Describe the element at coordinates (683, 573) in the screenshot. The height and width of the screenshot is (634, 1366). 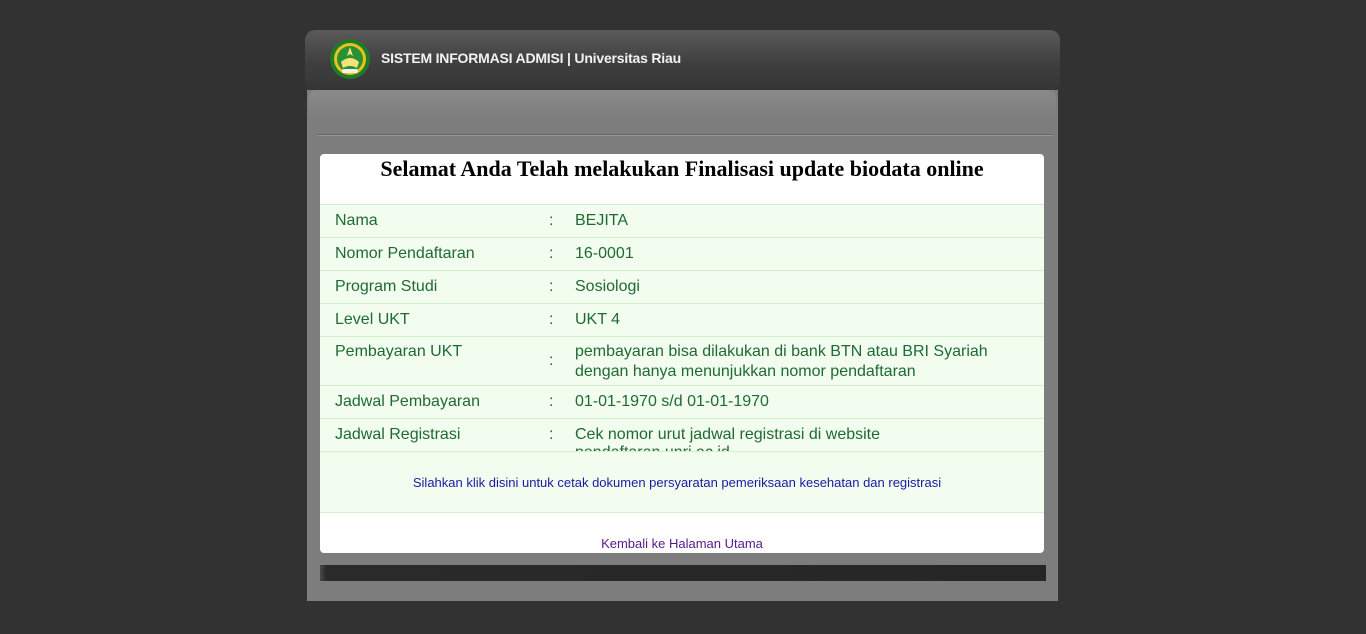
I see `footer-bar` at that location.